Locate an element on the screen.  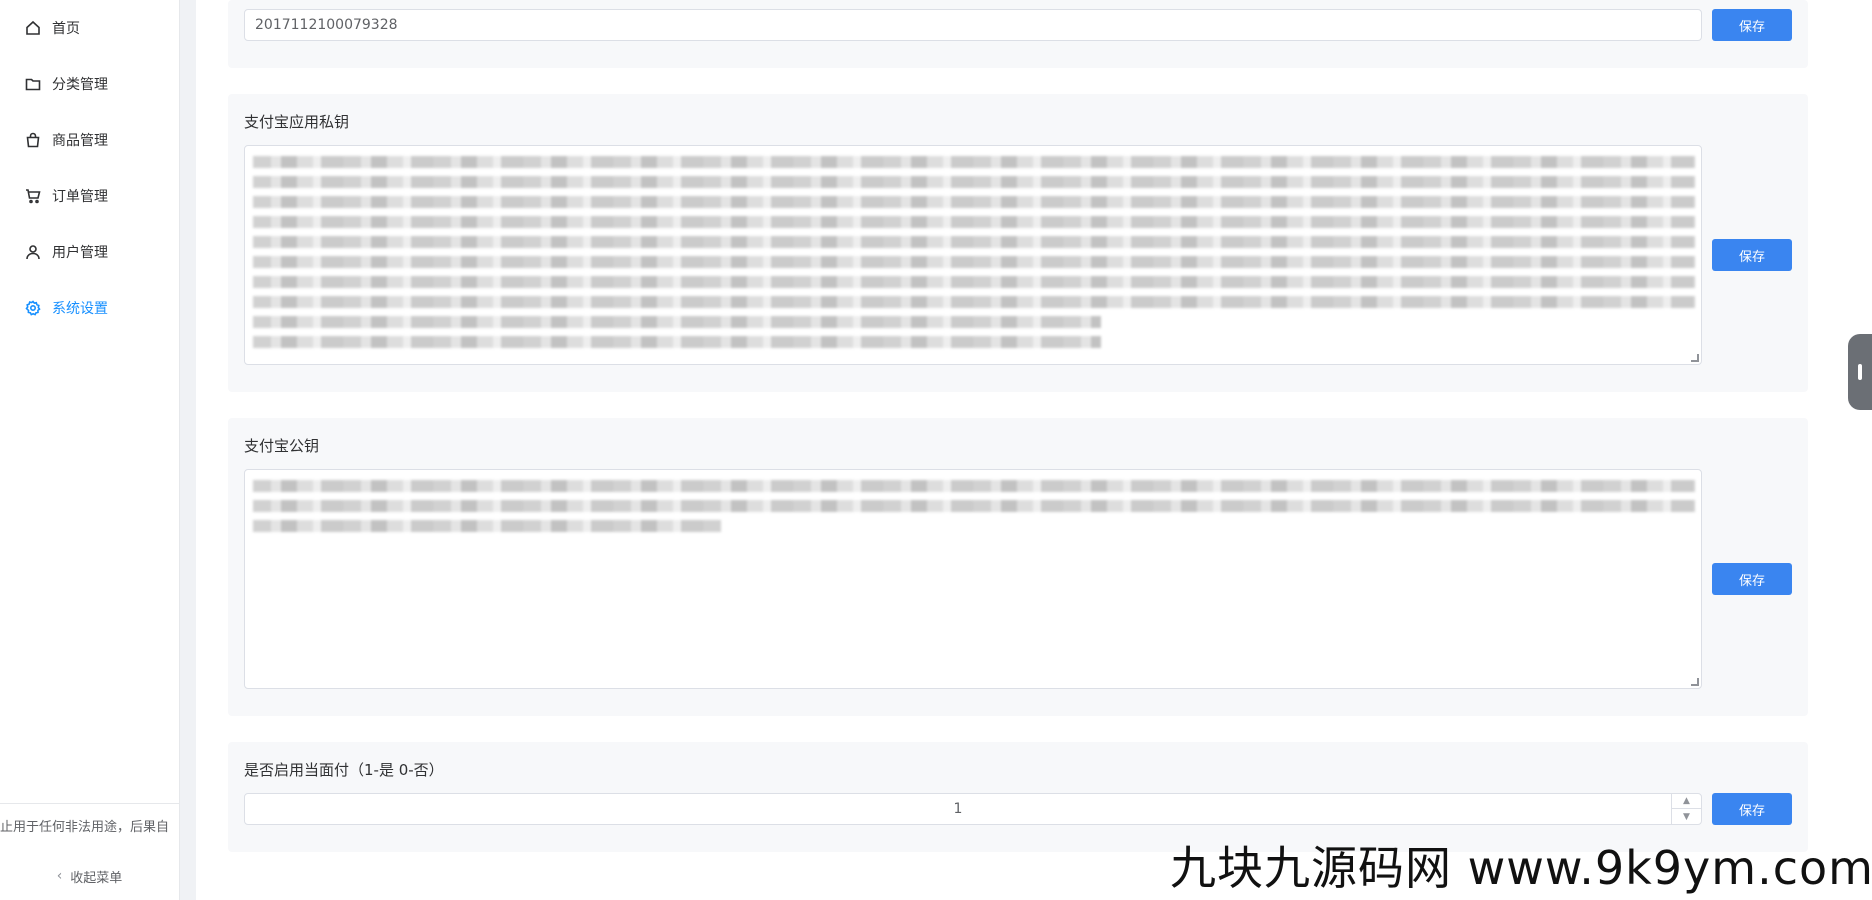
decrement-button: ▼ is located at coordinates (1686, 816).